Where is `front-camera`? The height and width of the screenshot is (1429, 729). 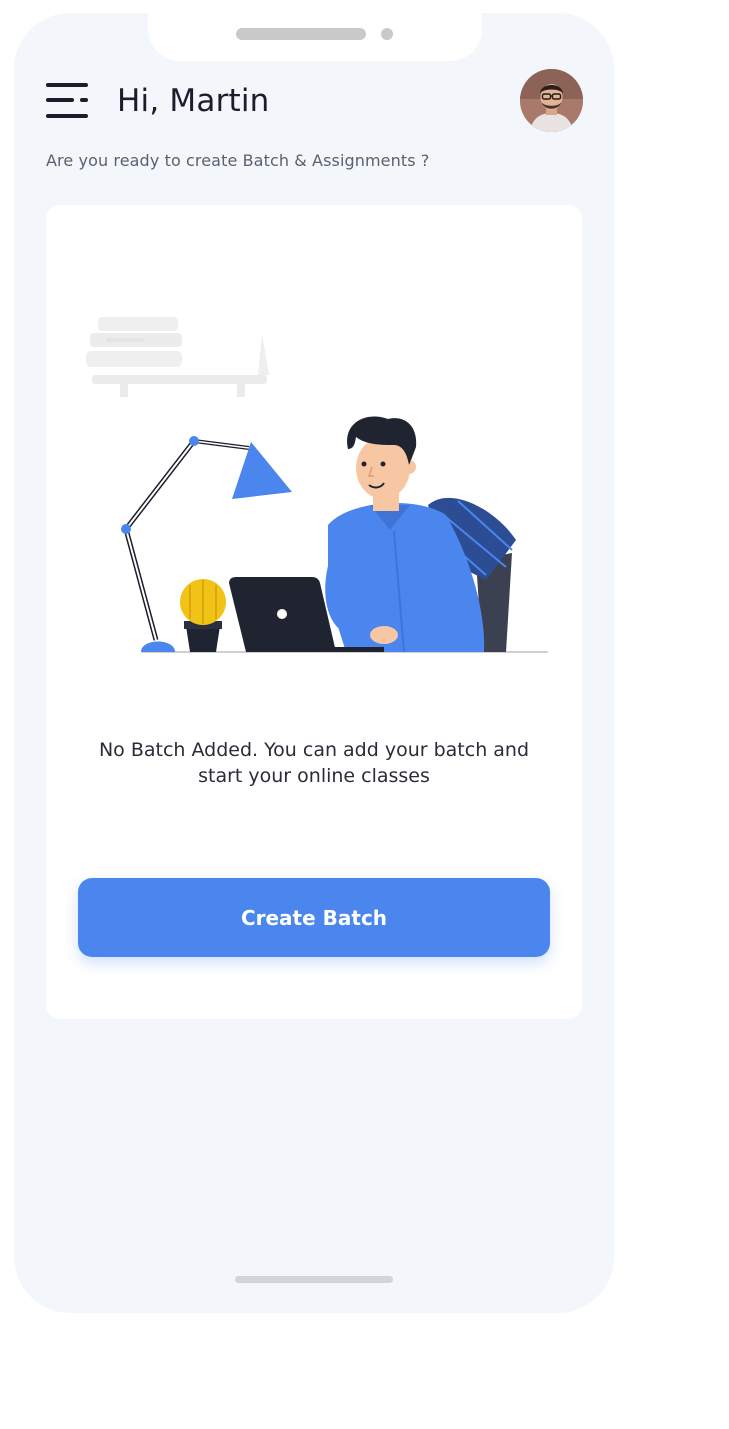 front-camera is located at coordinates (387, 34).